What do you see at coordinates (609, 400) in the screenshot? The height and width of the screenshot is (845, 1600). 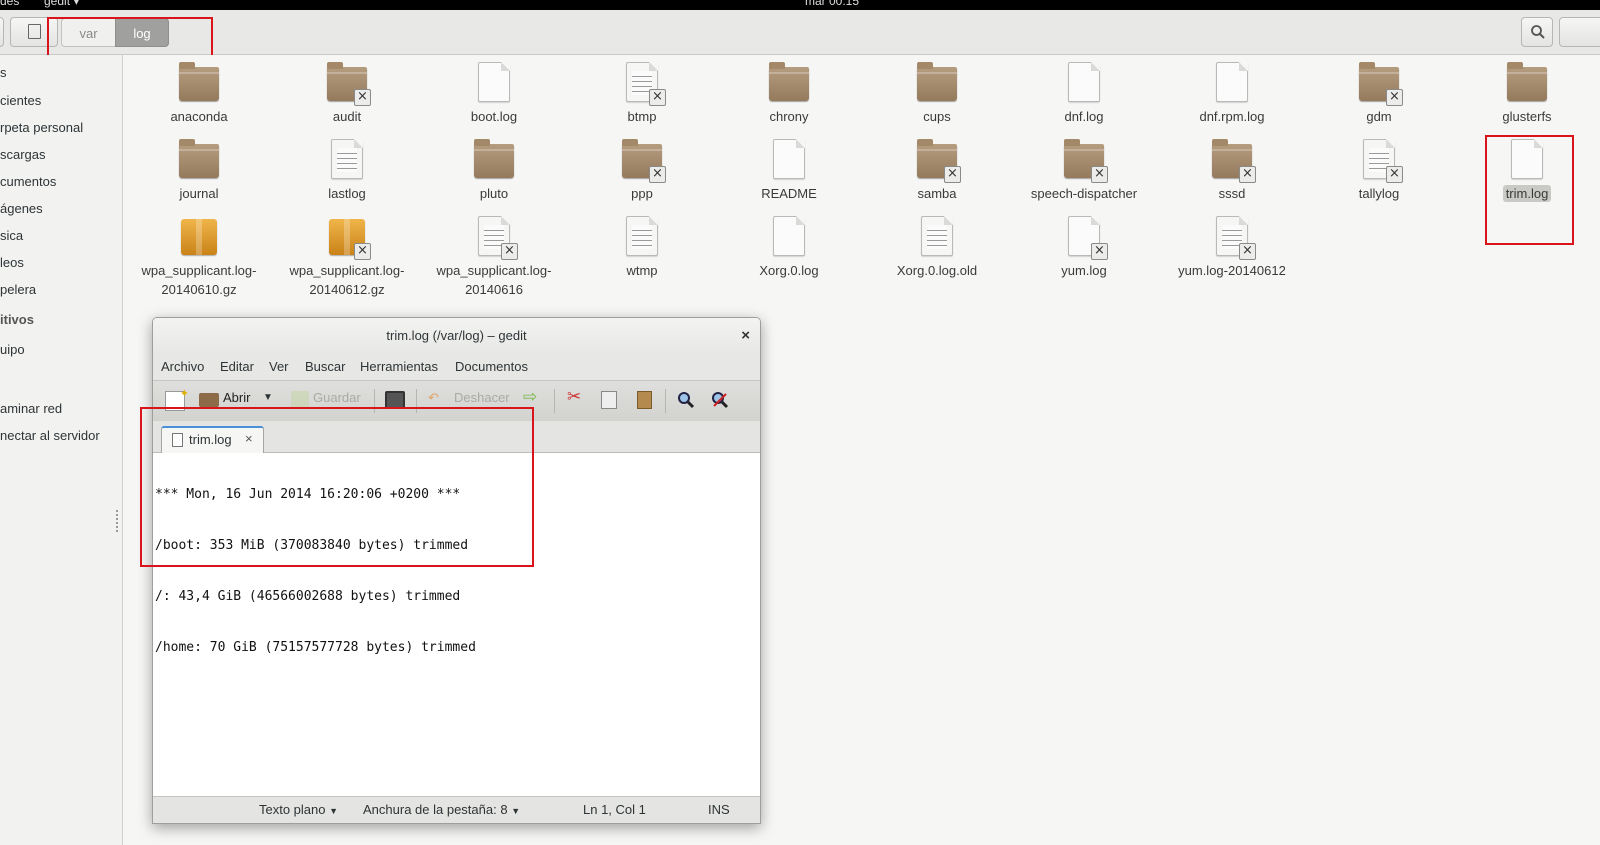 I see `copy-icon` at bounding box center [609, 400].